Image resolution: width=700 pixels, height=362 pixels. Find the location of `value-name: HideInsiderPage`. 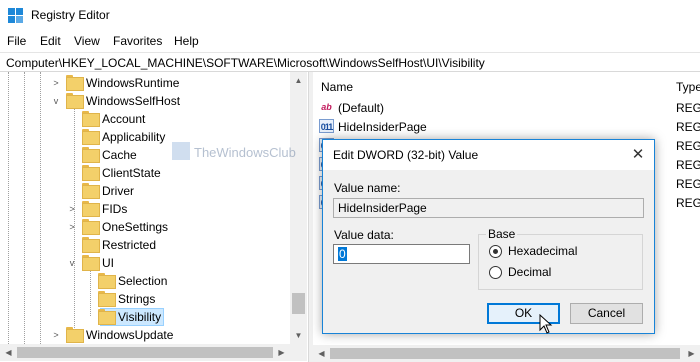

value-name: HideInsiderPage is located at coordinates (382, 127).